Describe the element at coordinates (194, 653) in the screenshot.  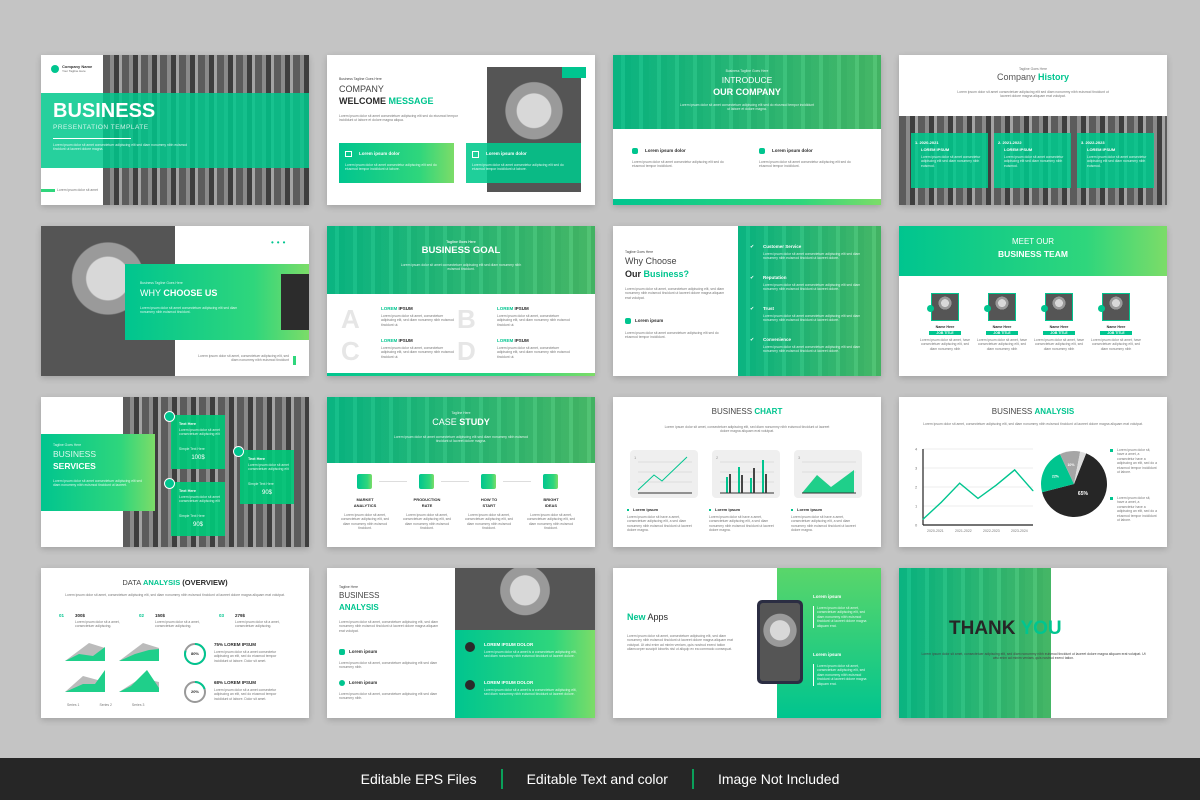
I see `ring-value: 80%` at that location.